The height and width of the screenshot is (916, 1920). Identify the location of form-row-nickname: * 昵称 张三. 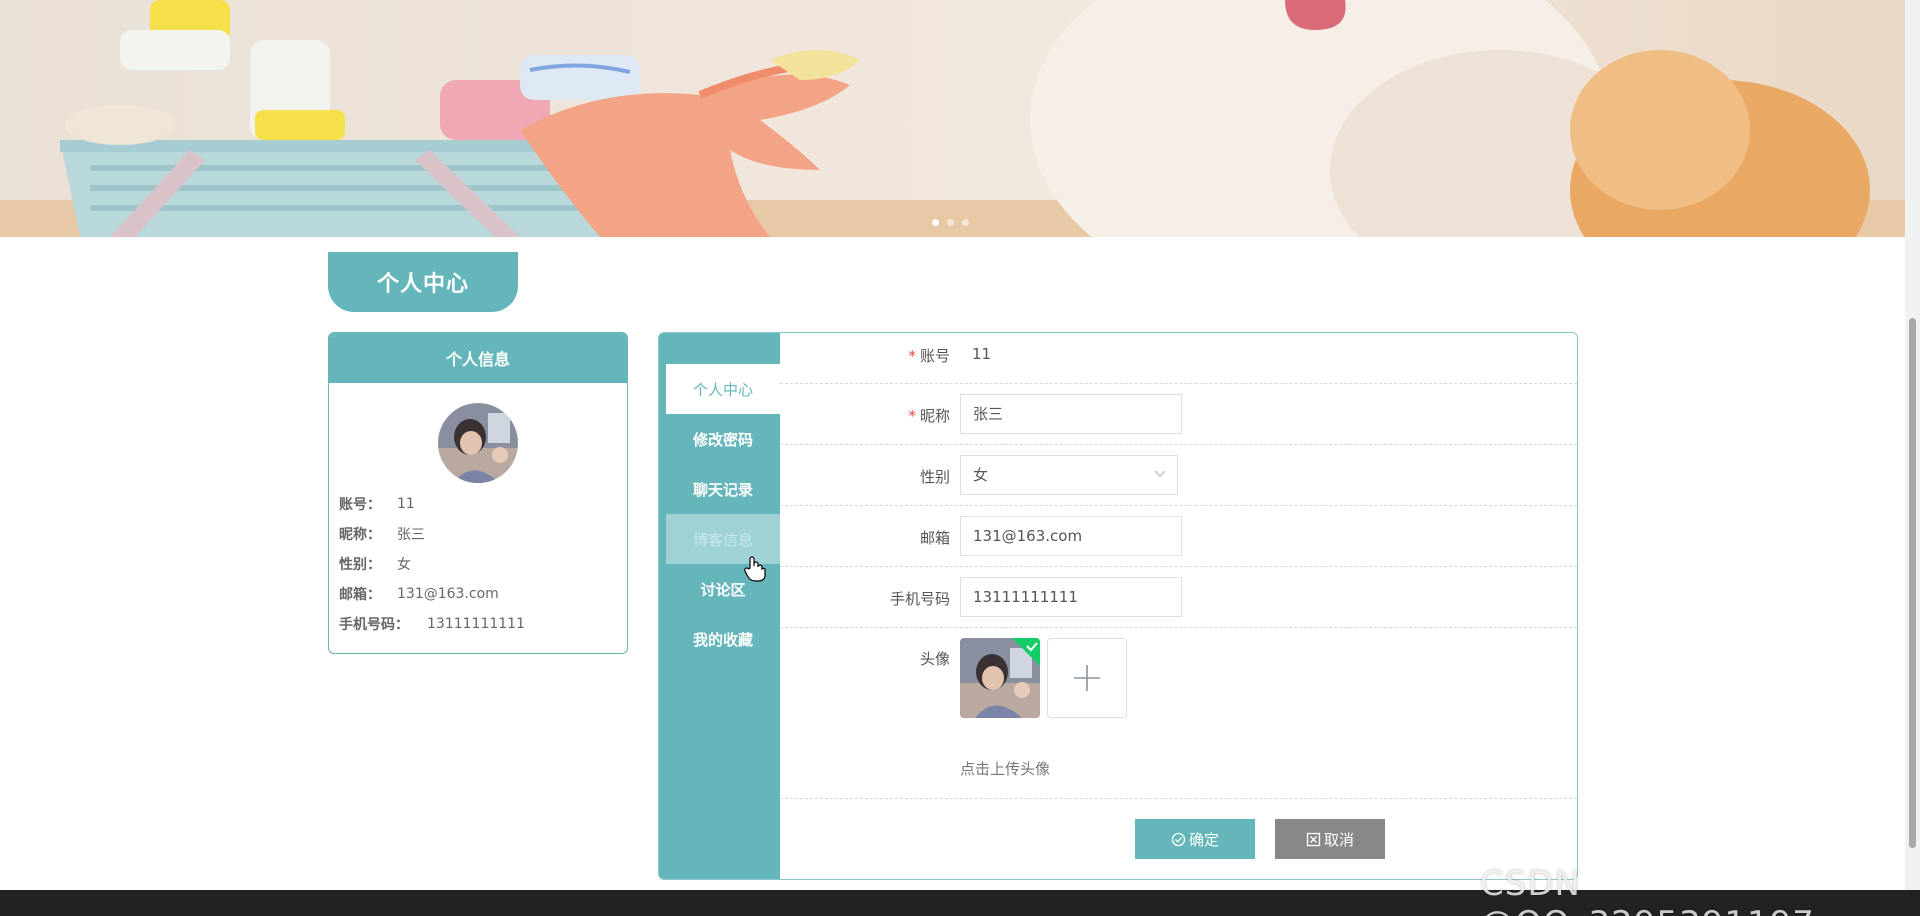
(1178, 414).